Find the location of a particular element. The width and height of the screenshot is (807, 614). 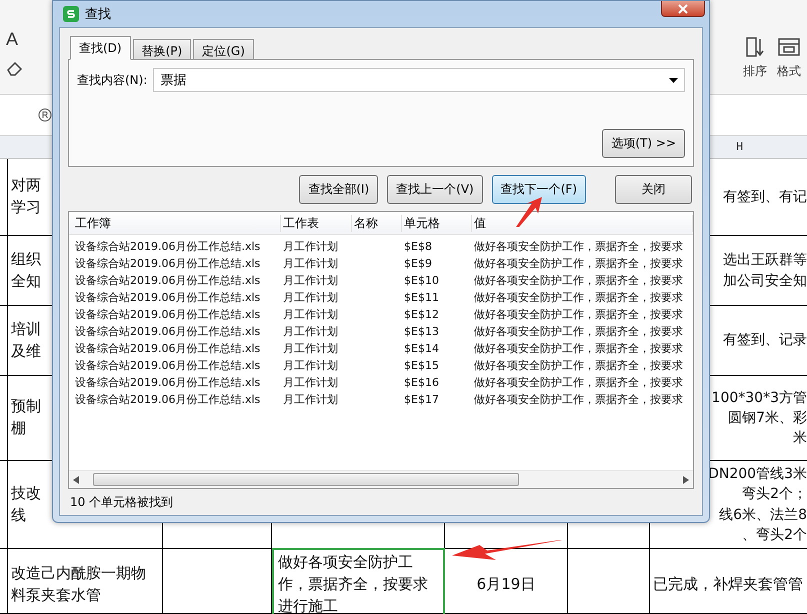

column-header: 单元格 is located at coordinates (437, 223).